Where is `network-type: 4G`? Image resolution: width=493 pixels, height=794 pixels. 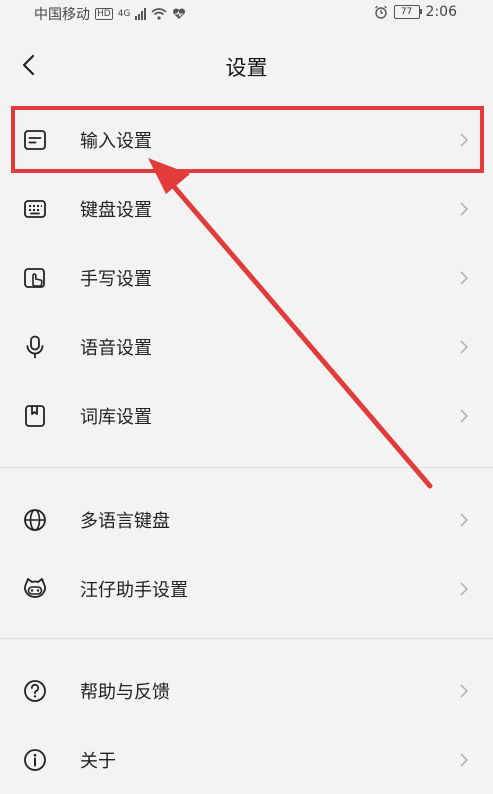 network-type: 4G is located at coordinates (124, 14).